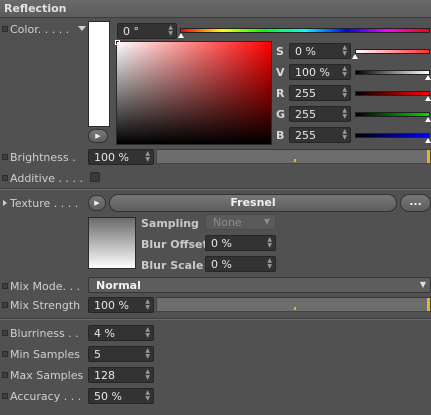 This screenshot has height=415, width=431. Describe the element at coordinates (215, 189) in the screenshot. I see `divider-highlight` at that location.